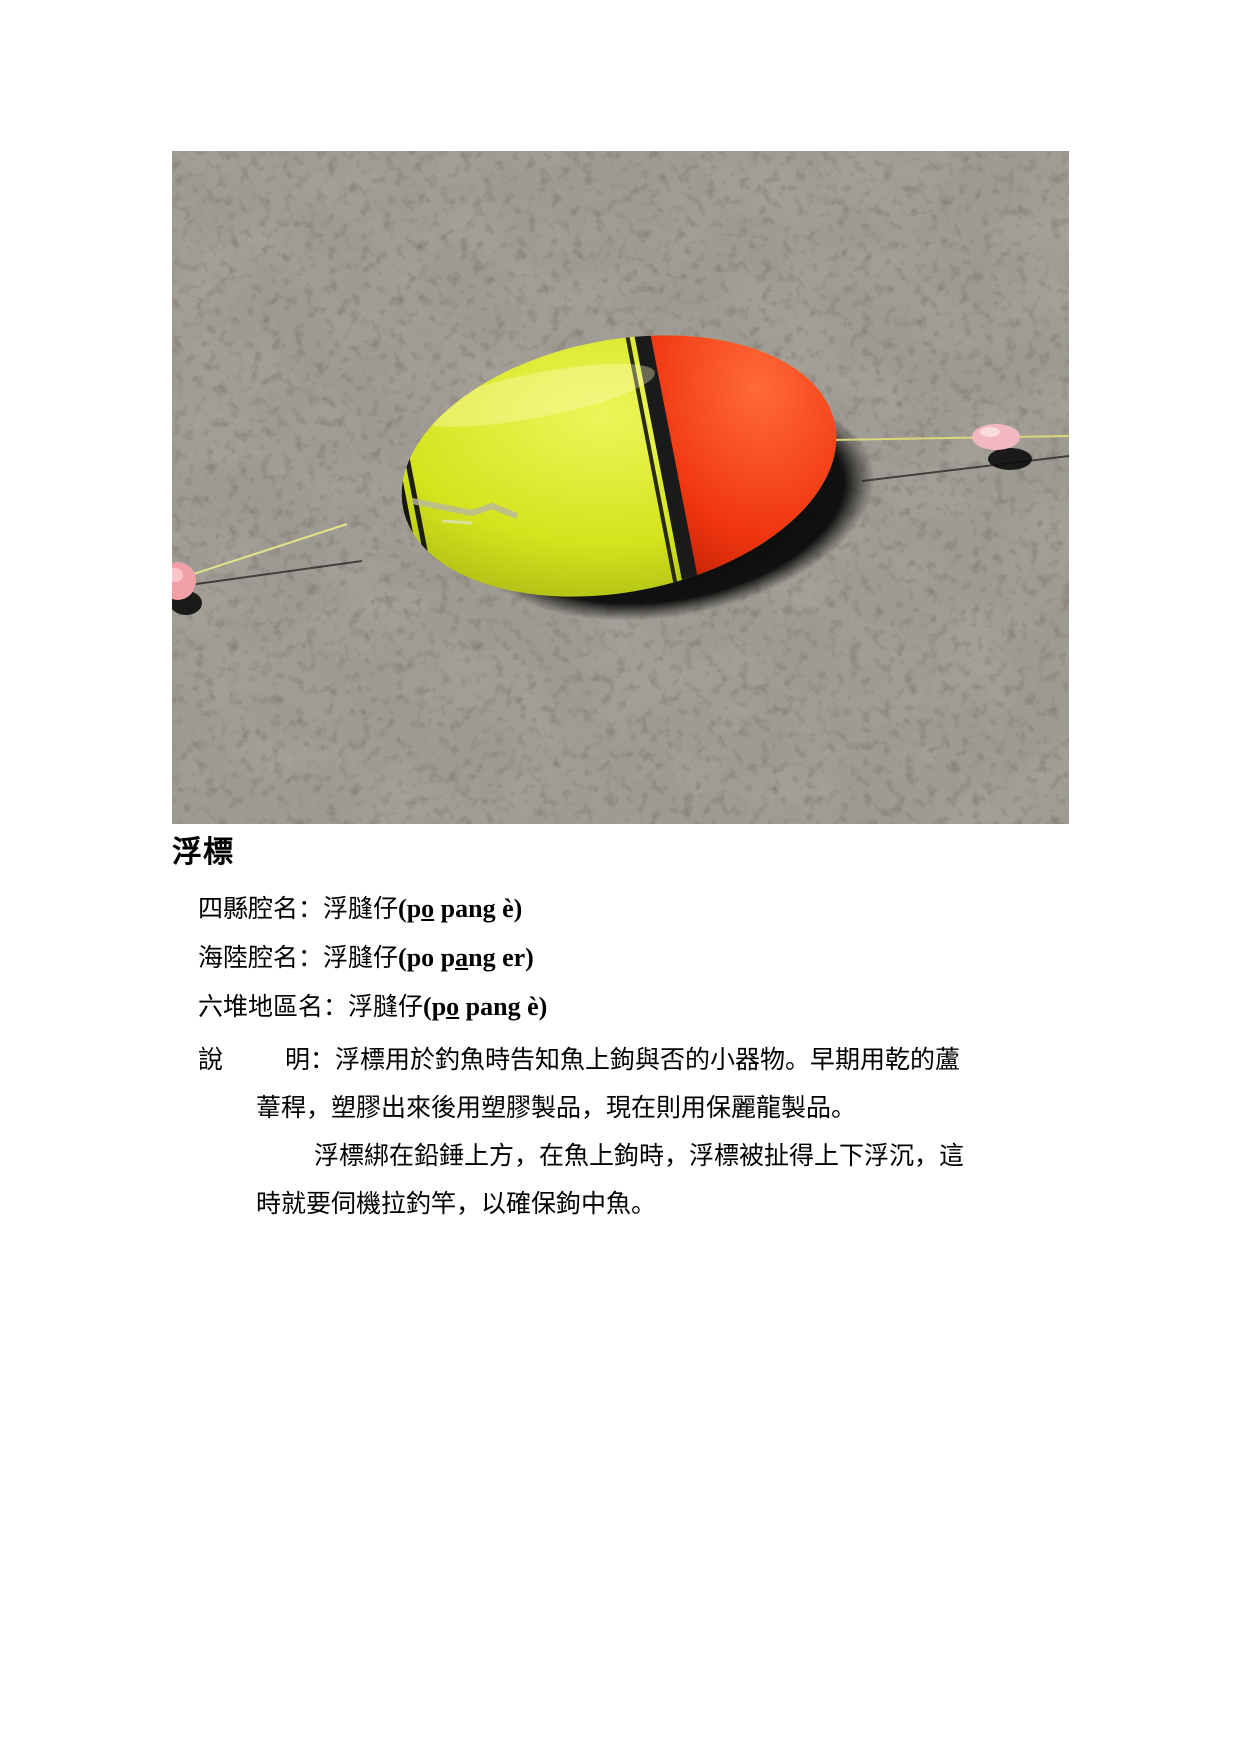 The width and height of the screenshot is (1241, 1755). I want to click on name-liudui: 六堆地區名：浮膖仔(po pang è), so click(372, 1007).